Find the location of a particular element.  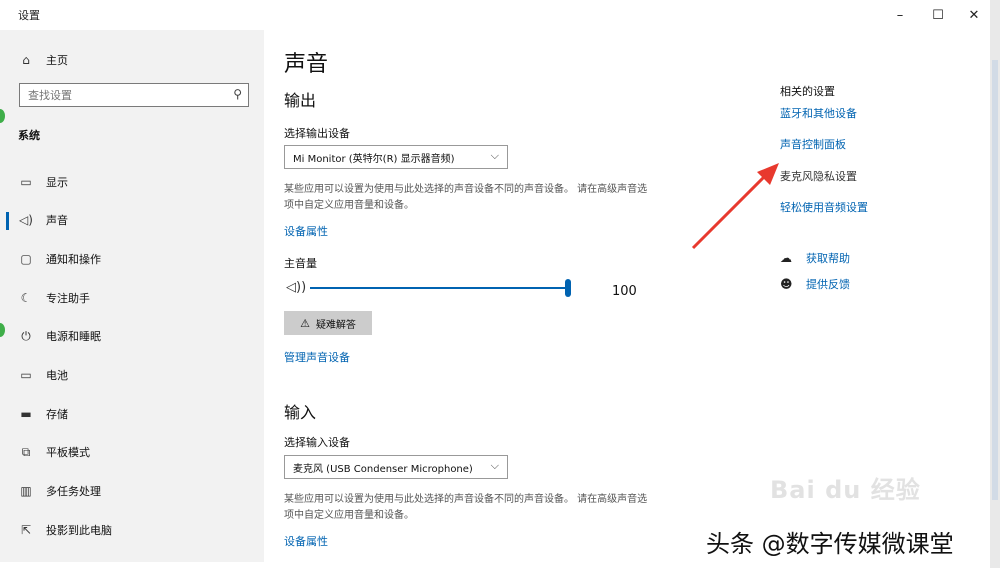

arrow-shaft is located at coordinates (729, 212).